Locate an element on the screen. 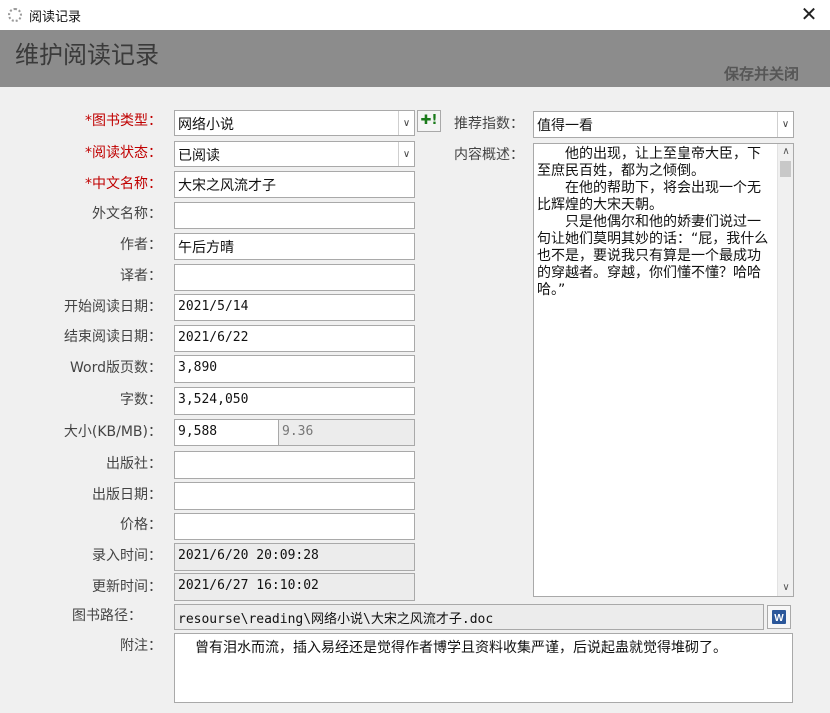  recommend-label: 推荐指数： is located at coordinates (489, 124).